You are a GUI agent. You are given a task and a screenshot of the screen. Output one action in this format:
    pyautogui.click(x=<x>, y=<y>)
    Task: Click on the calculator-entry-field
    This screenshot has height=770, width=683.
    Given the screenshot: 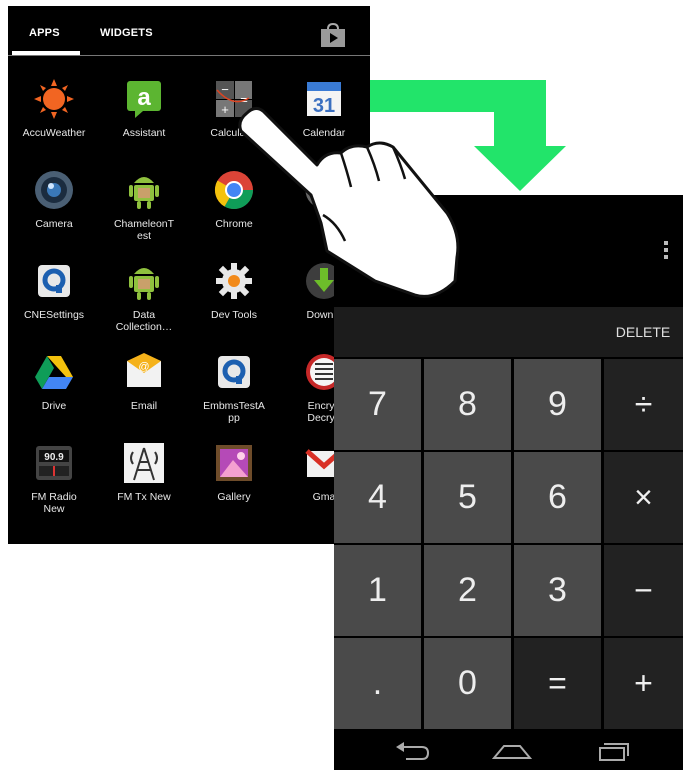 What is the action you would take?
    pyautogui.click(x=468, y=332)
    